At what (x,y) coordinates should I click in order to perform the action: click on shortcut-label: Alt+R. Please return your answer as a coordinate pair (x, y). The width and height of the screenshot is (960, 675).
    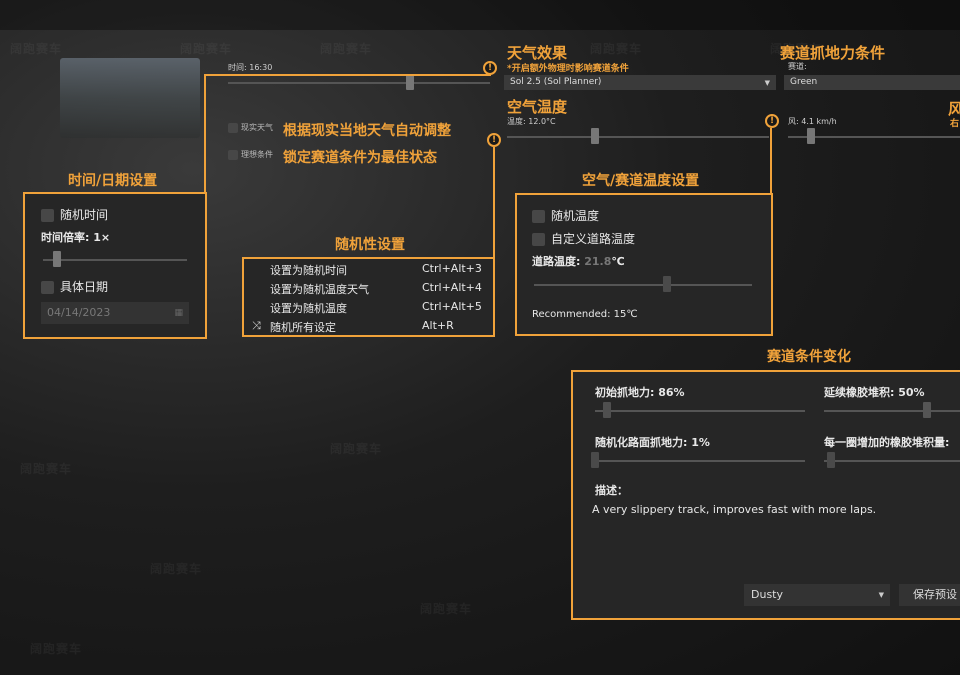
    Looking at the image, I should click on (438, 325).